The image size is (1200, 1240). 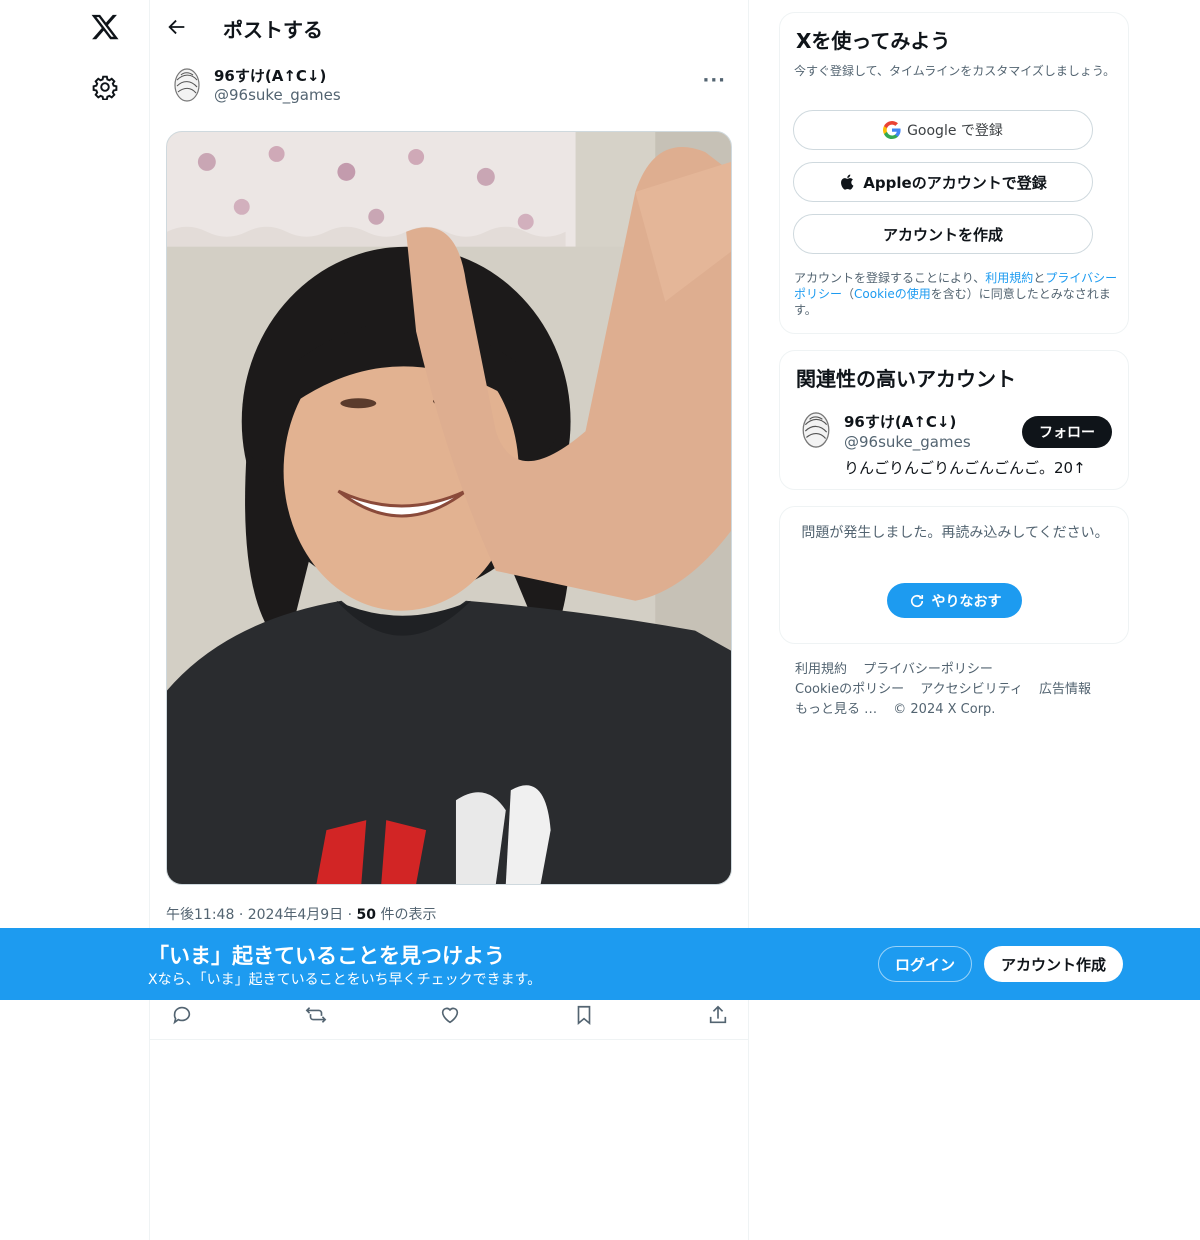 I want to click on footer-link-cookie: Cookieのポリシー, so click(x=849, y=689).